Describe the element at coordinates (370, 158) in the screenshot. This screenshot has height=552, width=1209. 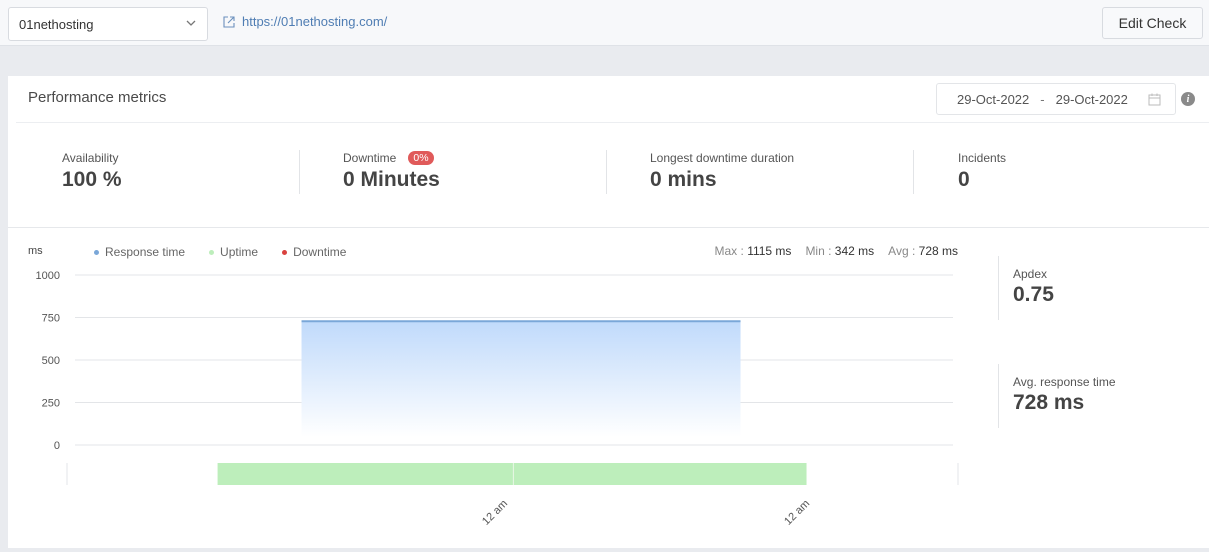
I see `downtime-label: Downtime` at that location.